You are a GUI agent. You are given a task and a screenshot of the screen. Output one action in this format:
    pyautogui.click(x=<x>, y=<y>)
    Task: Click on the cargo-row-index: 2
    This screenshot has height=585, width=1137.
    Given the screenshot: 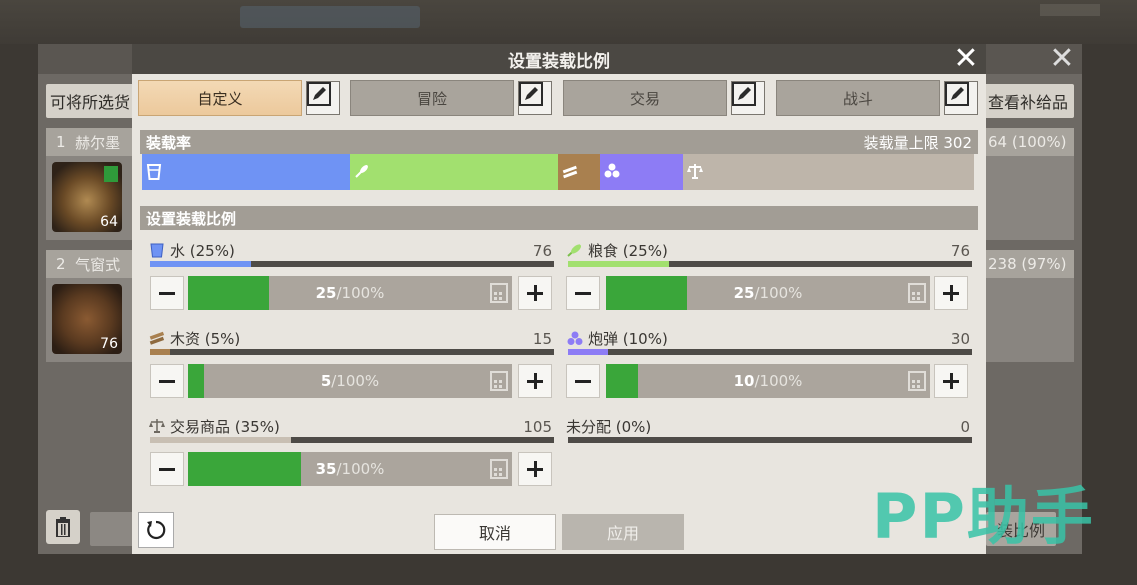 What is the action you would take?
    pyautogui.click(x=61, y=264)
    